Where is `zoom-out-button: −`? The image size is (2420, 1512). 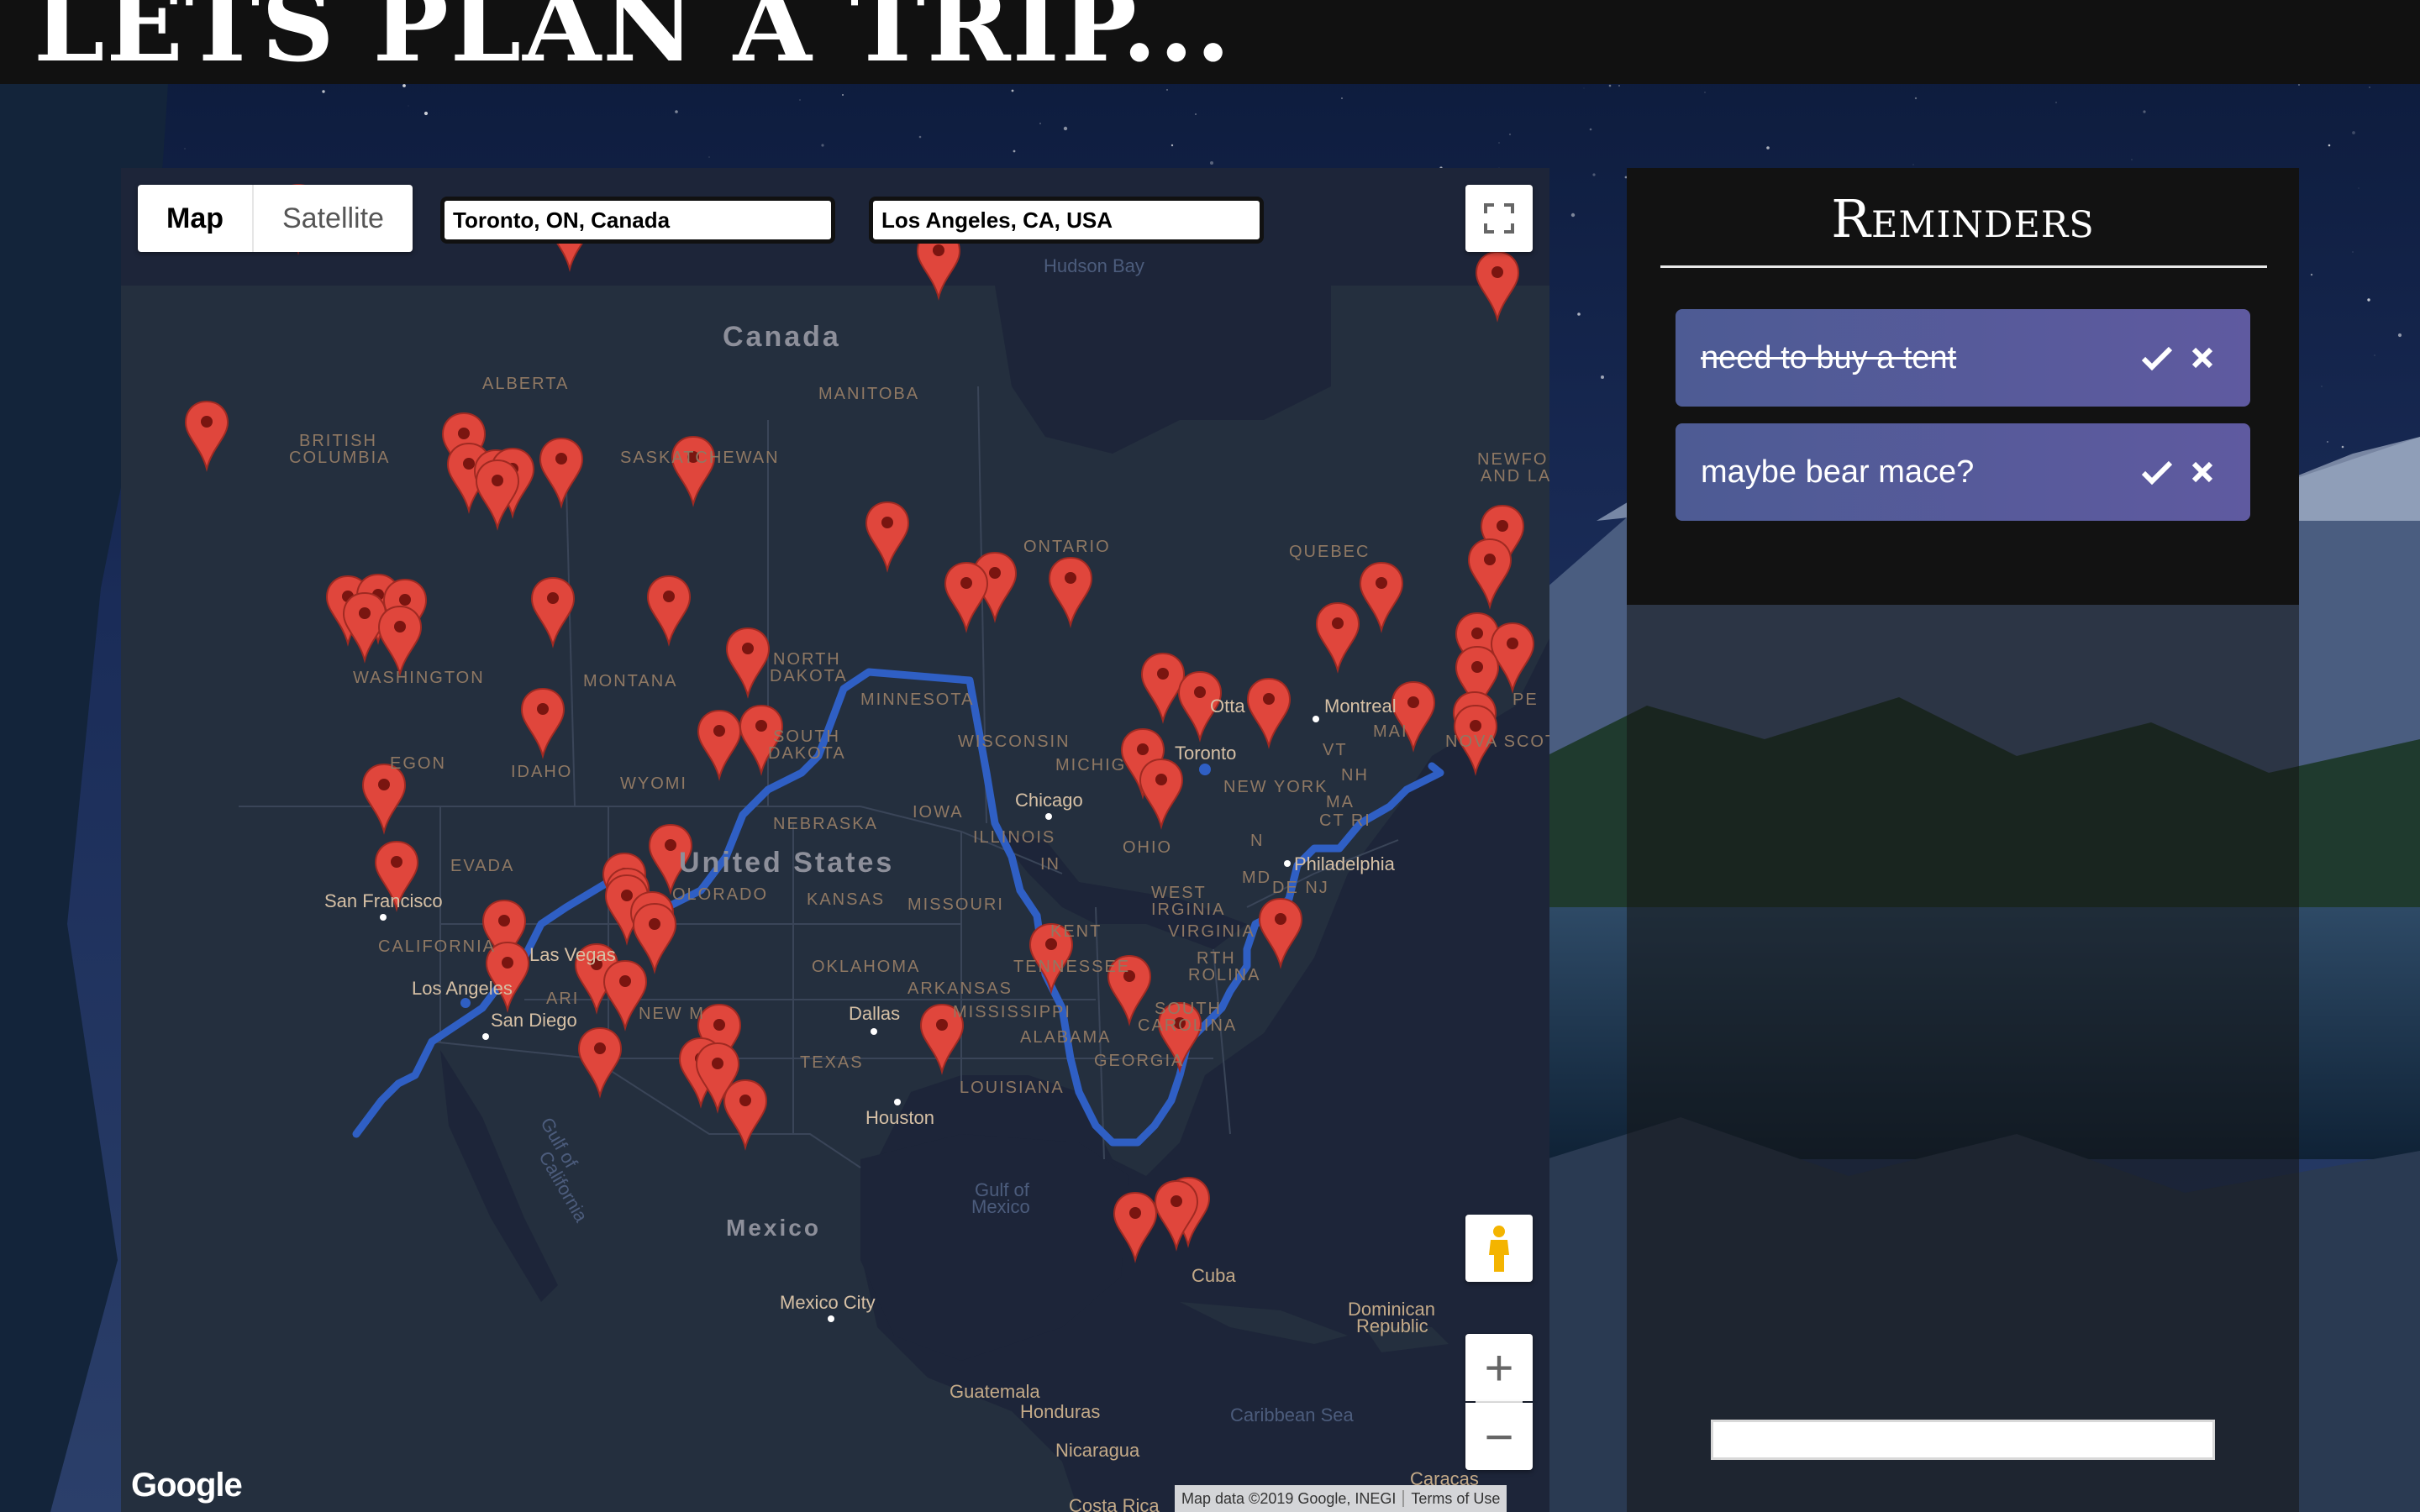 zoom-out-button: − is located at coordinates (1499, 1436).